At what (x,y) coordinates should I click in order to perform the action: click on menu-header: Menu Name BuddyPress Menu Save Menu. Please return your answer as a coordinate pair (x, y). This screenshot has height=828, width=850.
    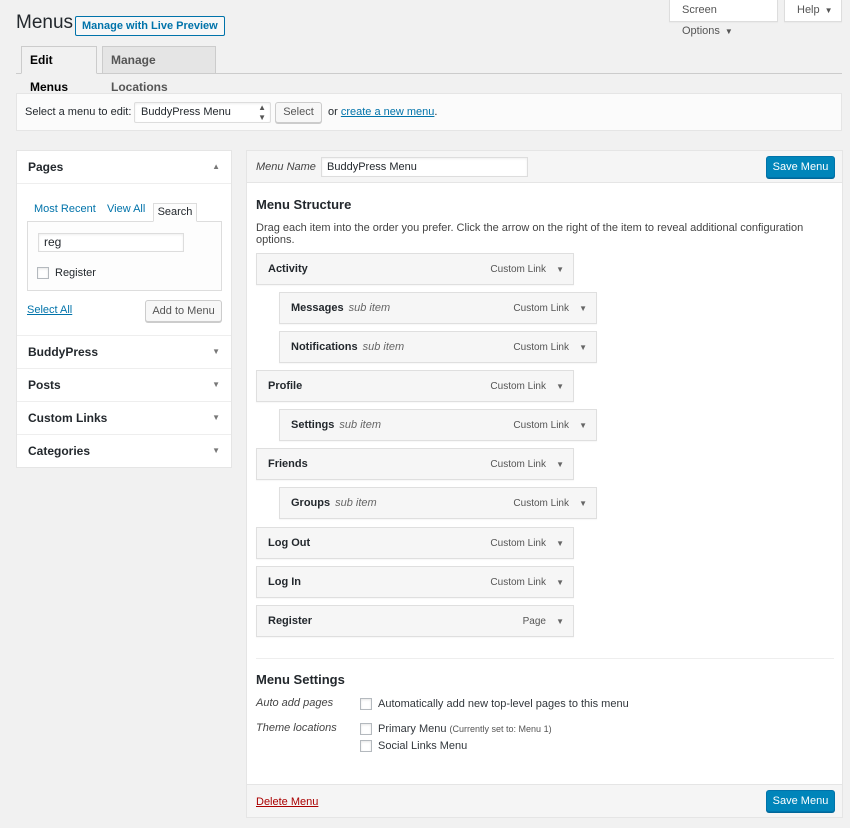
    Looking at the image, I should click on (544, 167).